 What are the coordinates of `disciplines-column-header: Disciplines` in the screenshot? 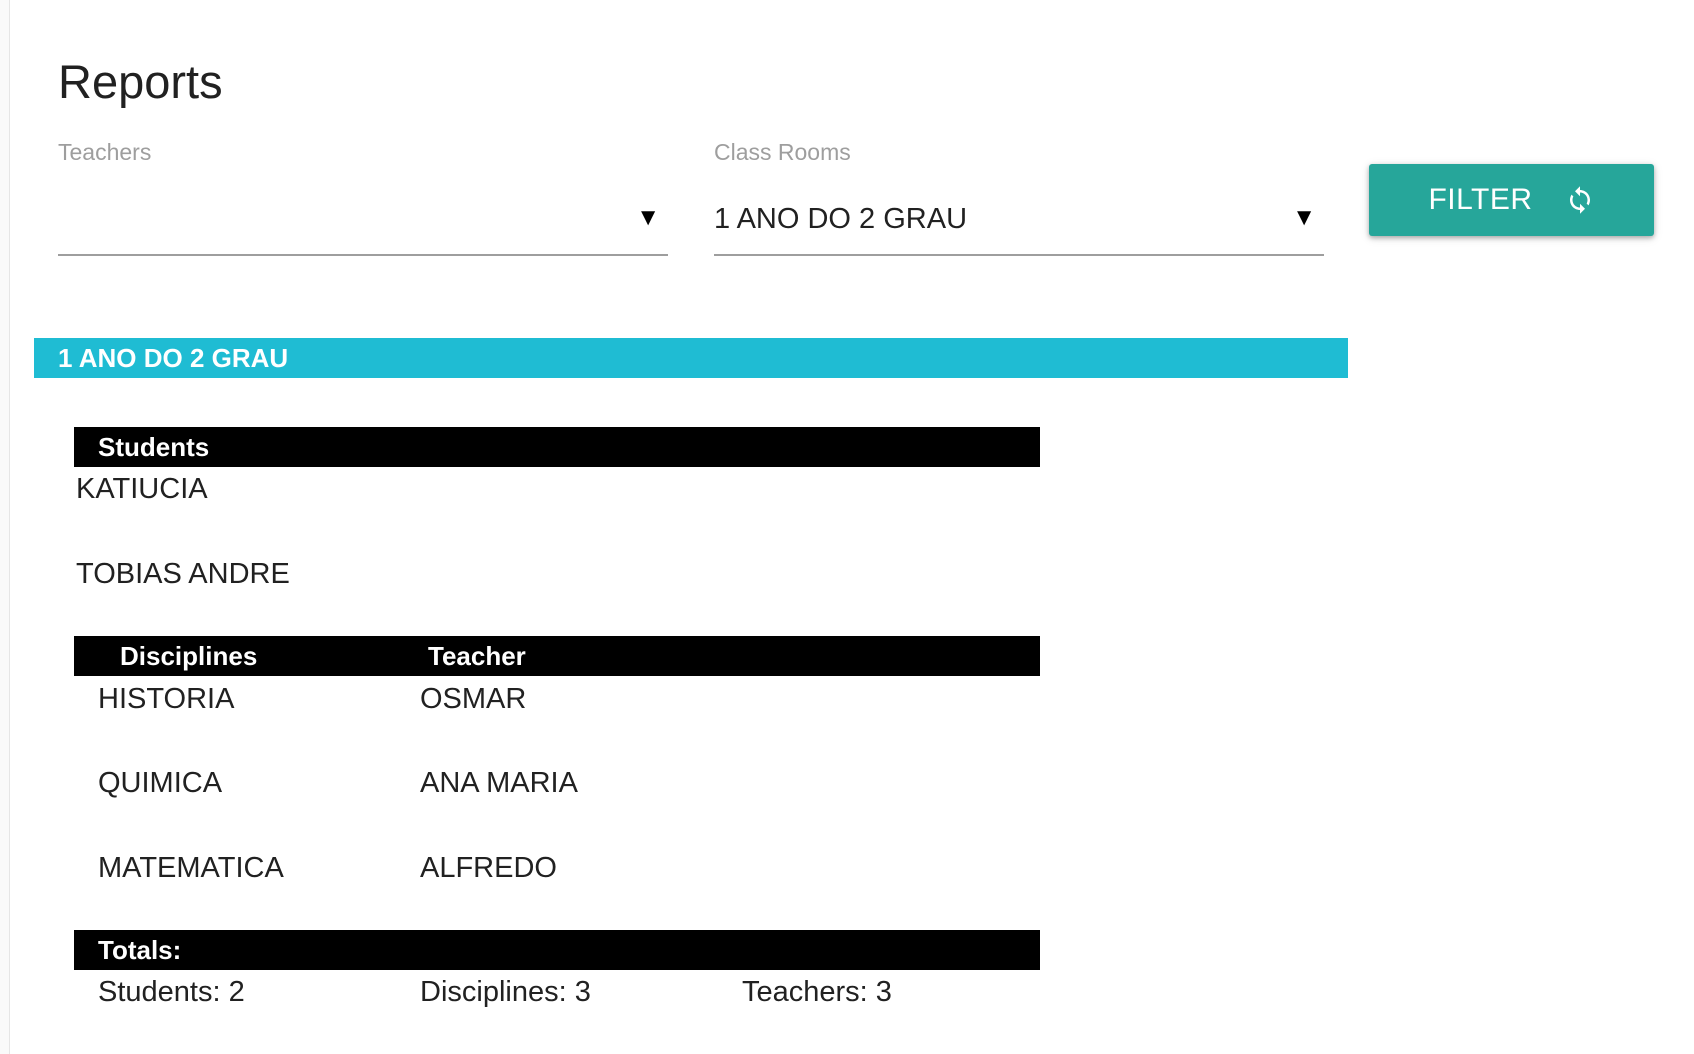 It's located at (189, 656).